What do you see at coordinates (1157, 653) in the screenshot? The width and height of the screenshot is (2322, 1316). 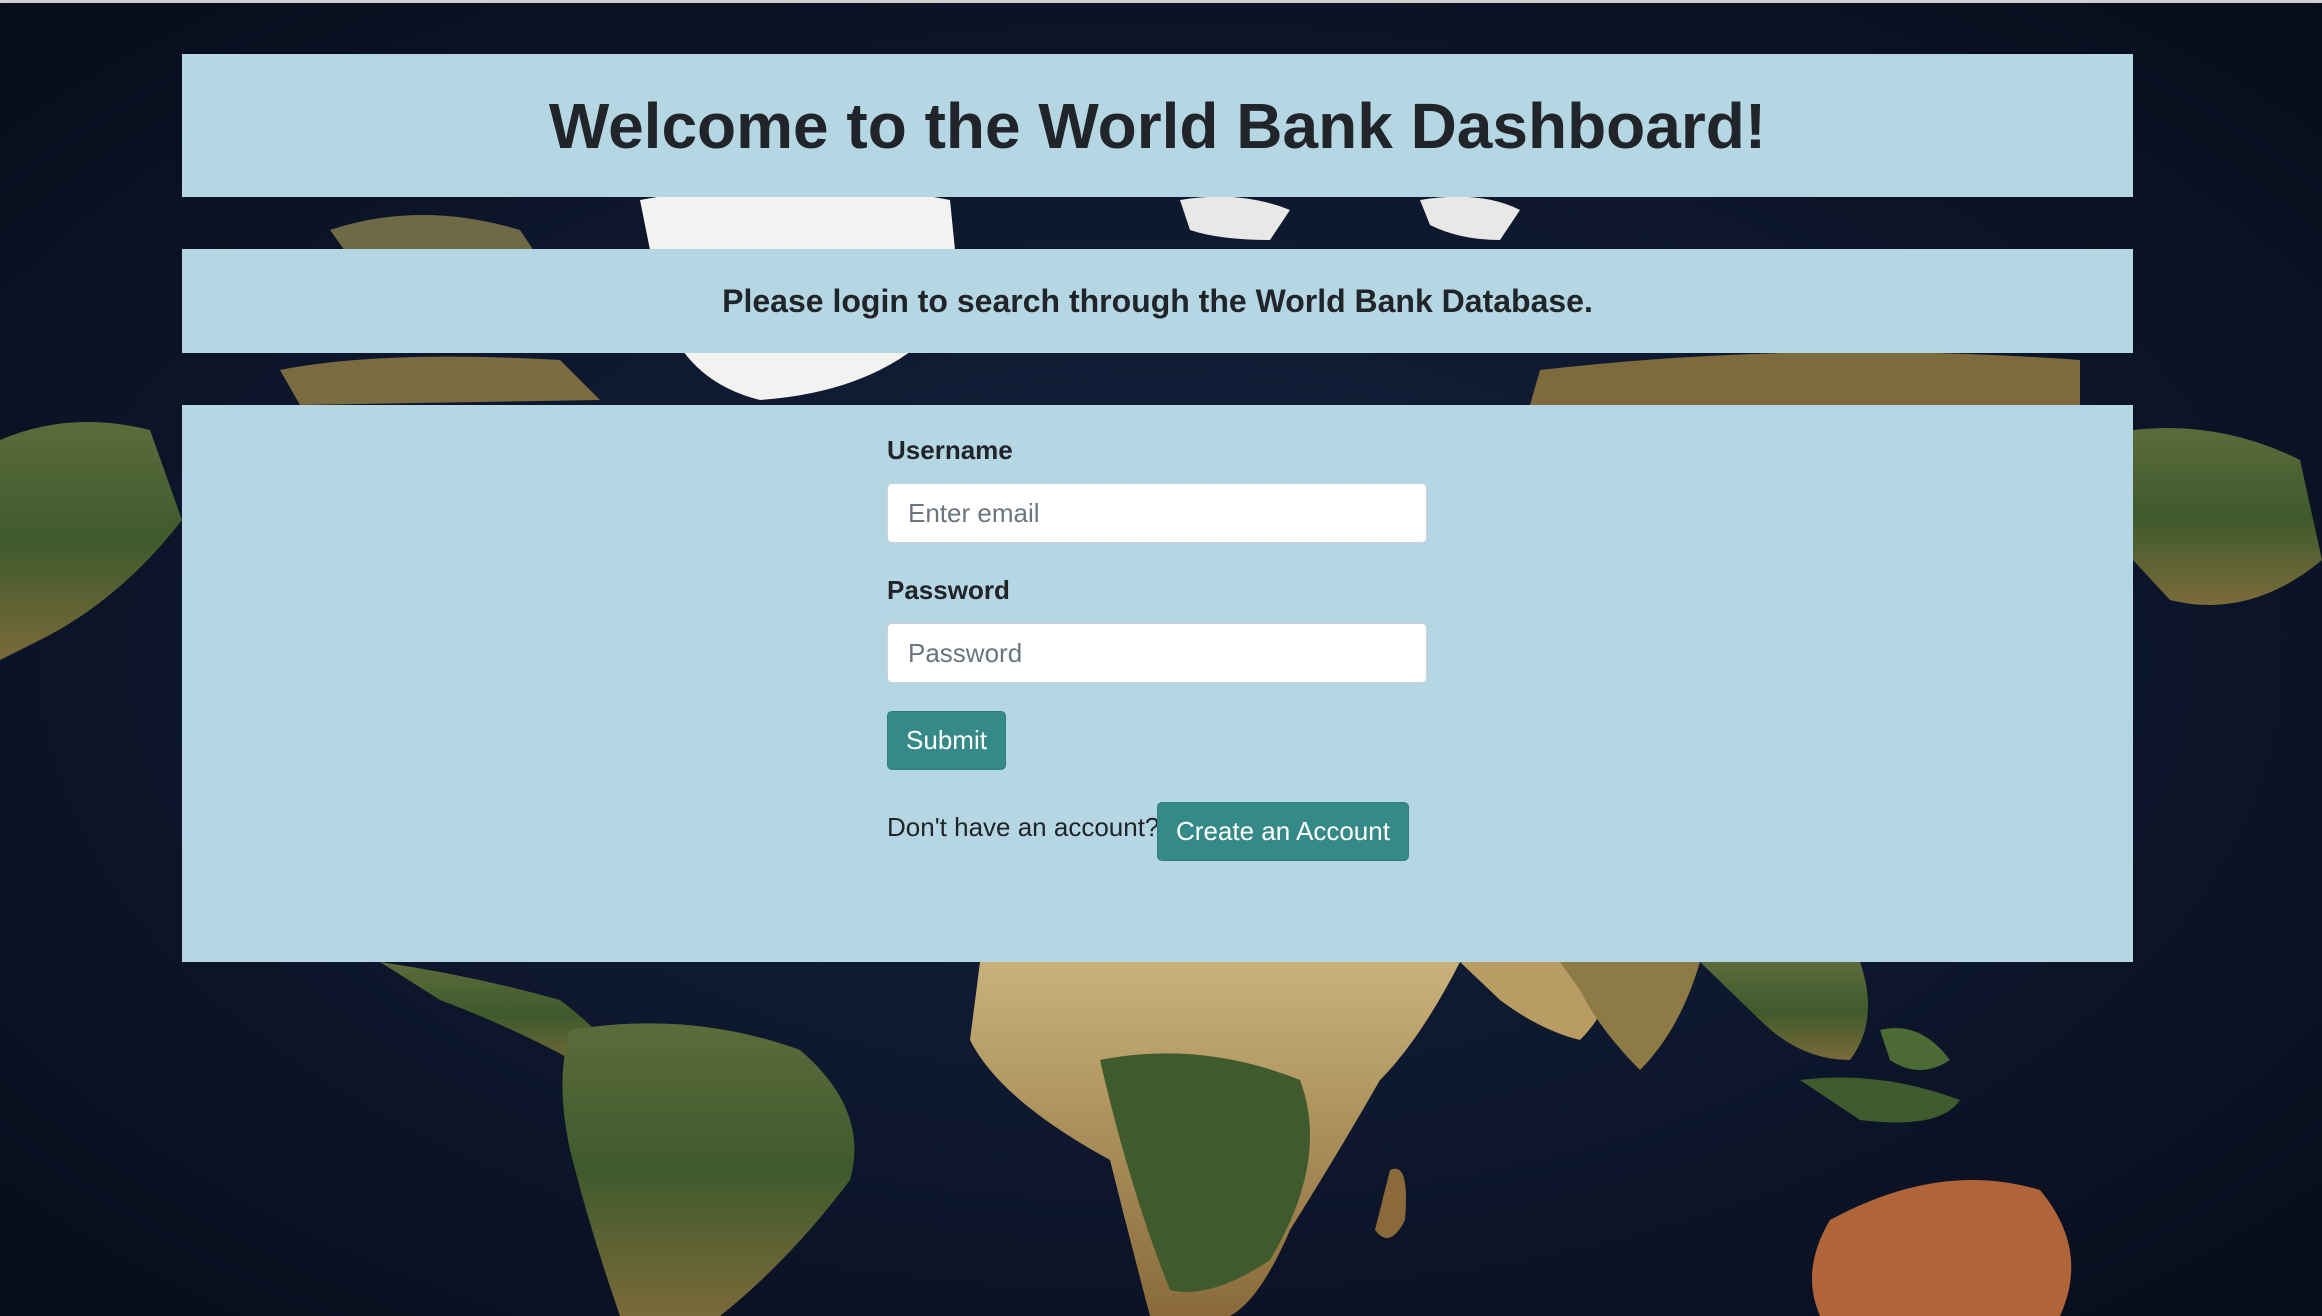 I see `password-input` at bounding box center [1157, 653].